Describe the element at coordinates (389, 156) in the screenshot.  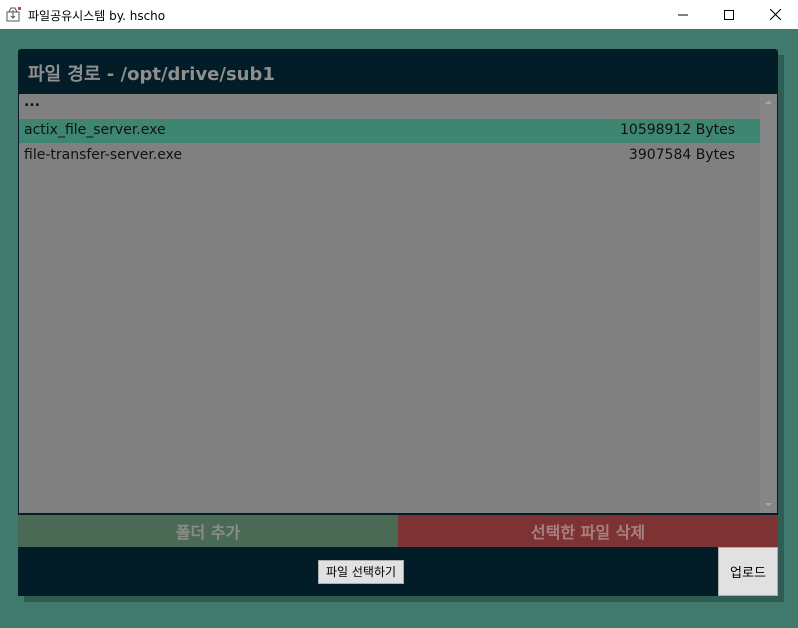
I see `list-item: file-transfer-server.exe 3907584 Bytes` at that location.